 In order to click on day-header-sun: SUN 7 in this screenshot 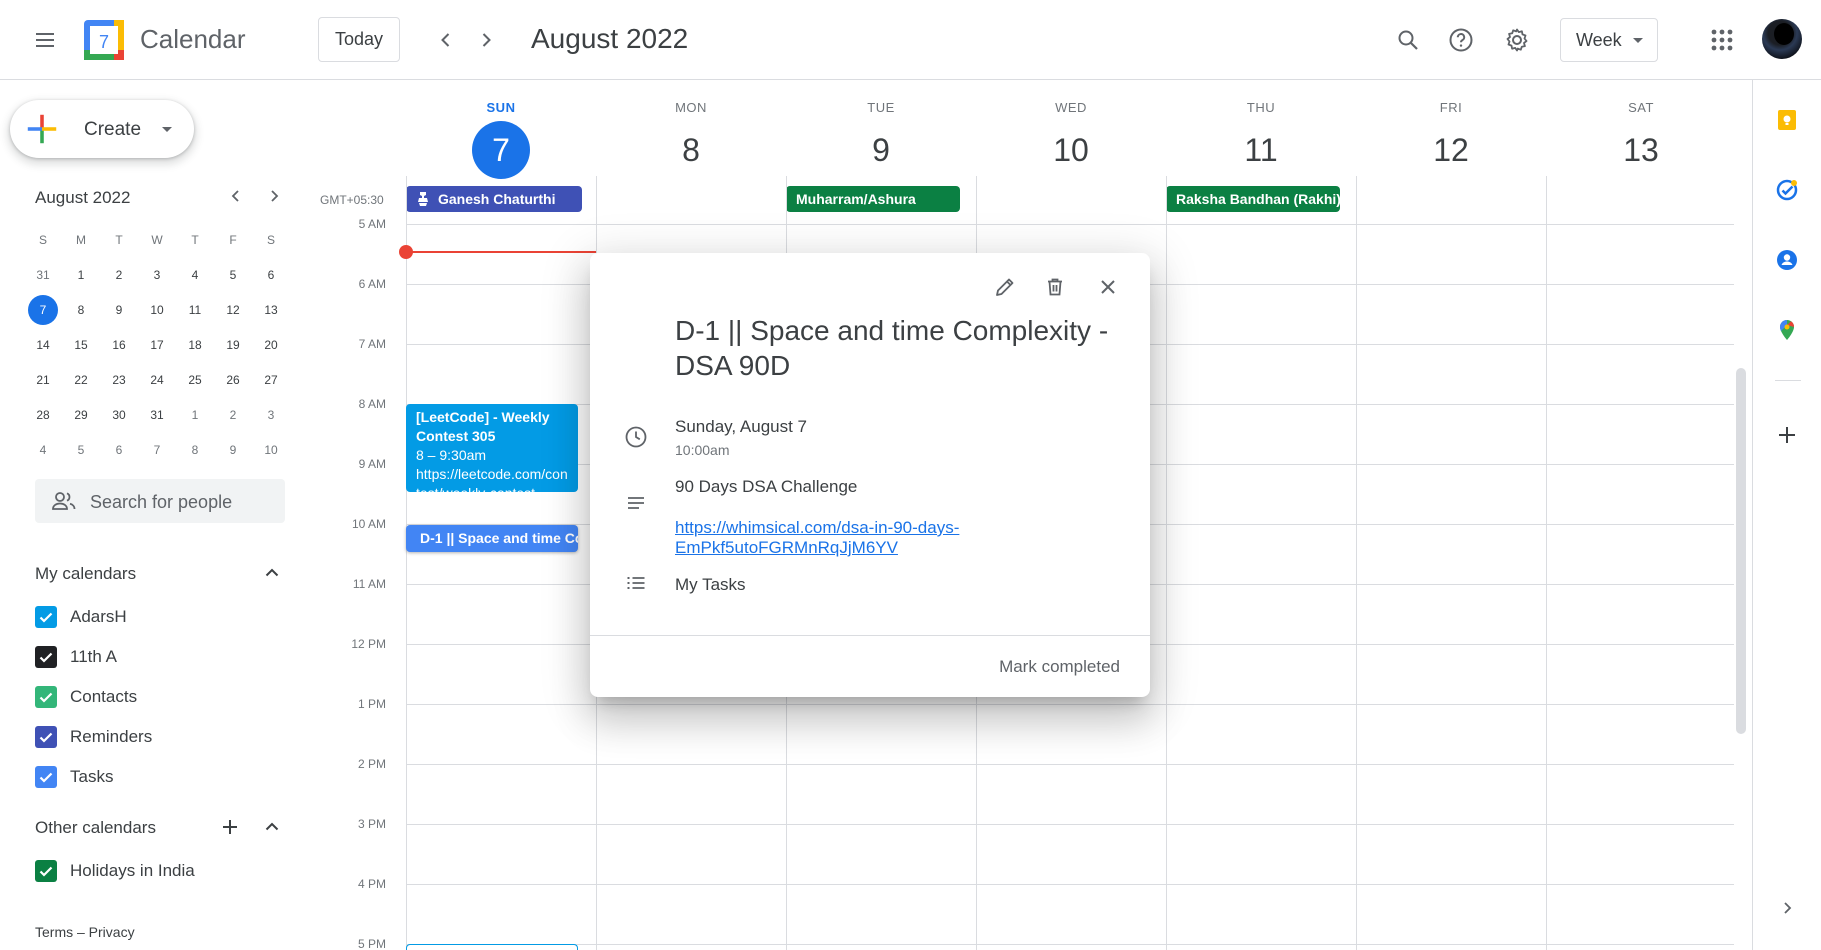, I will do `click(501, 139)`.